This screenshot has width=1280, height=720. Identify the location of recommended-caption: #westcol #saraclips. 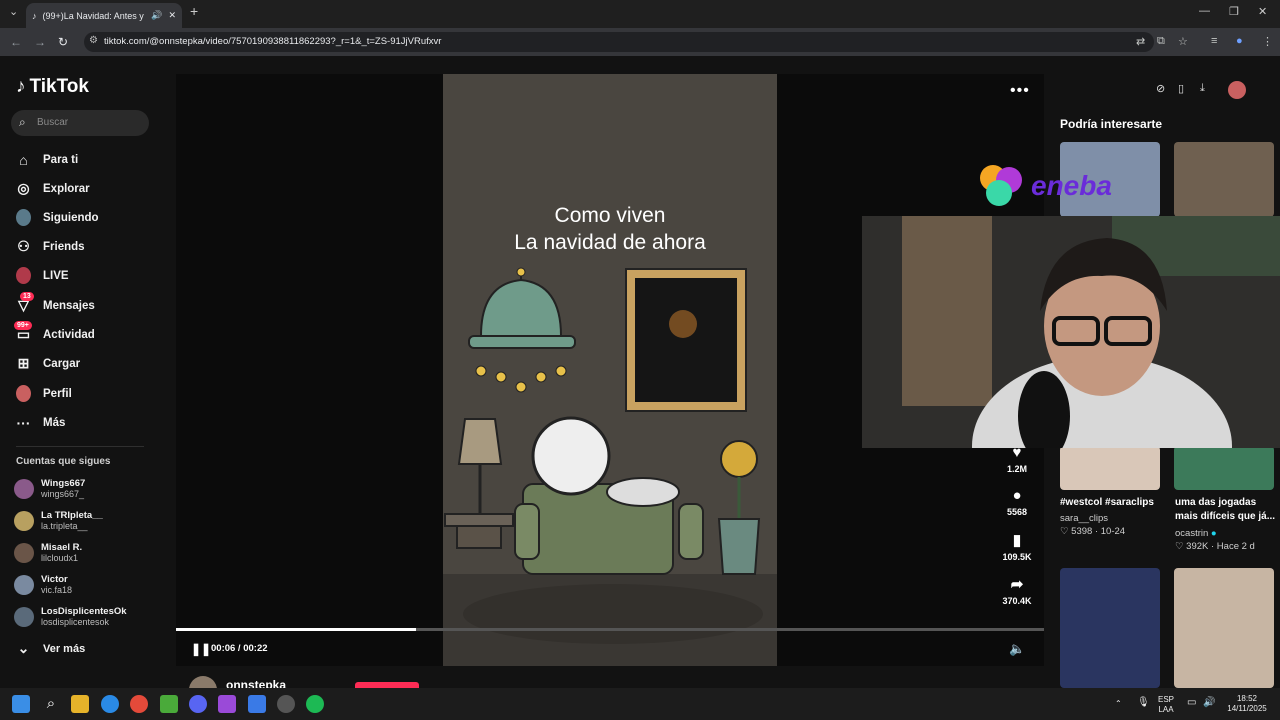
(1115, 503).